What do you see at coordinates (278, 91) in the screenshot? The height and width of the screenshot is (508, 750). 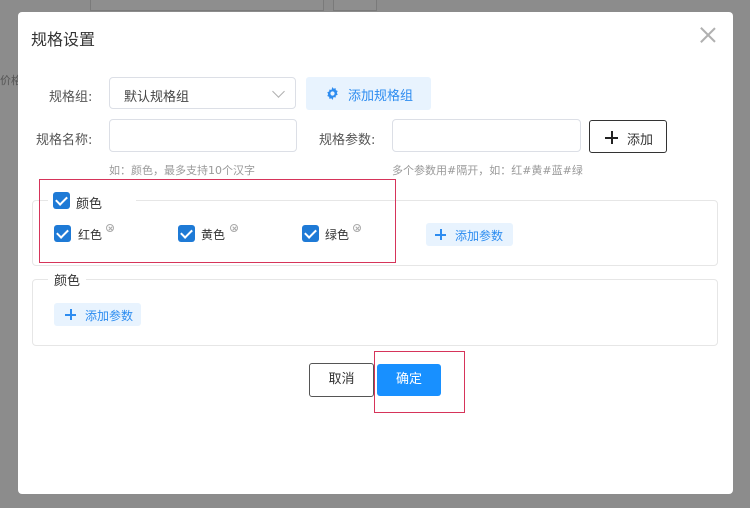 I see `chevron-down-icon` at bounding box center [278, 91].